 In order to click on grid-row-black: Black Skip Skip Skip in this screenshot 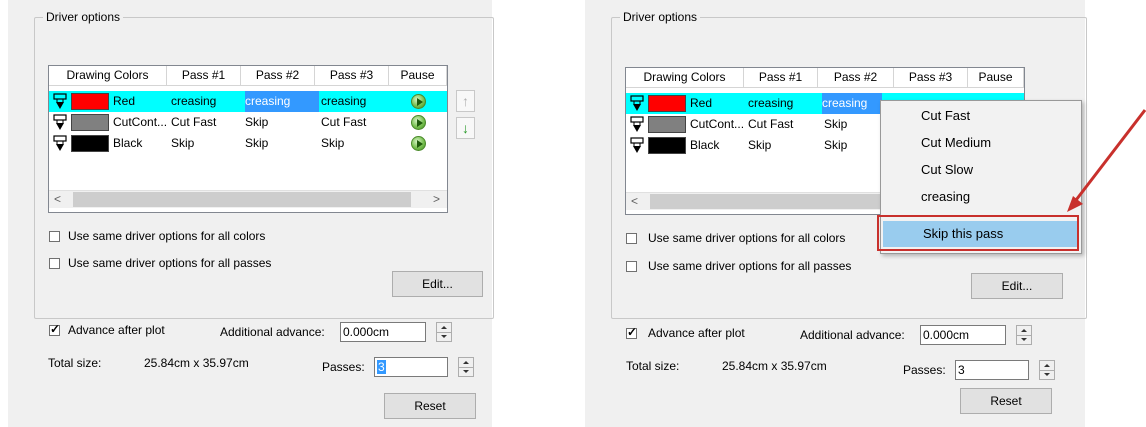, I will do `click(248, 143)`.